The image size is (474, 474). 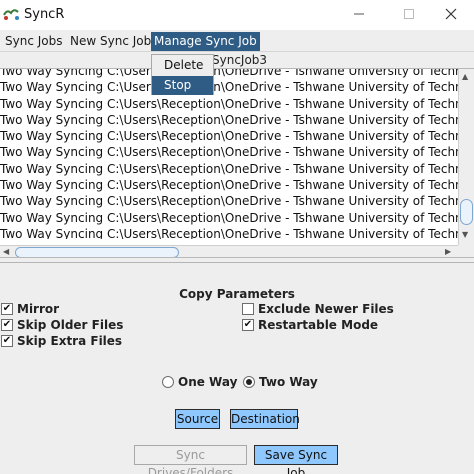 I want to click on minimize-button, so click(x=359, y=15).